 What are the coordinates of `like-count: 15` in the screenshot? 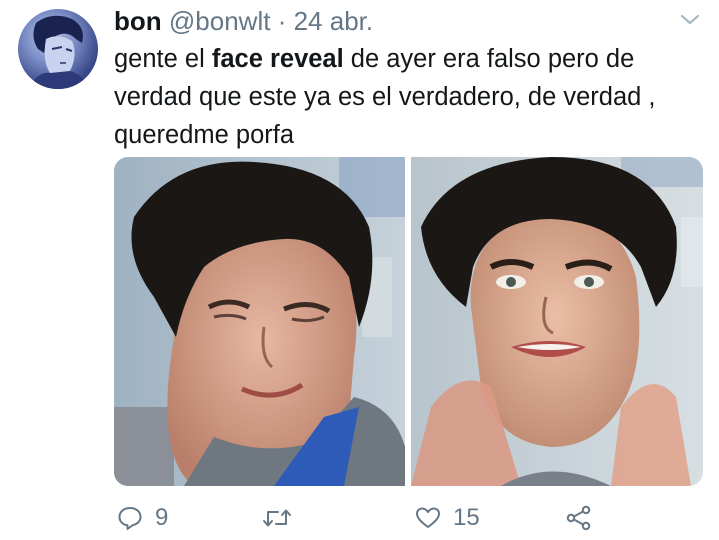 It's located at (466, 517).